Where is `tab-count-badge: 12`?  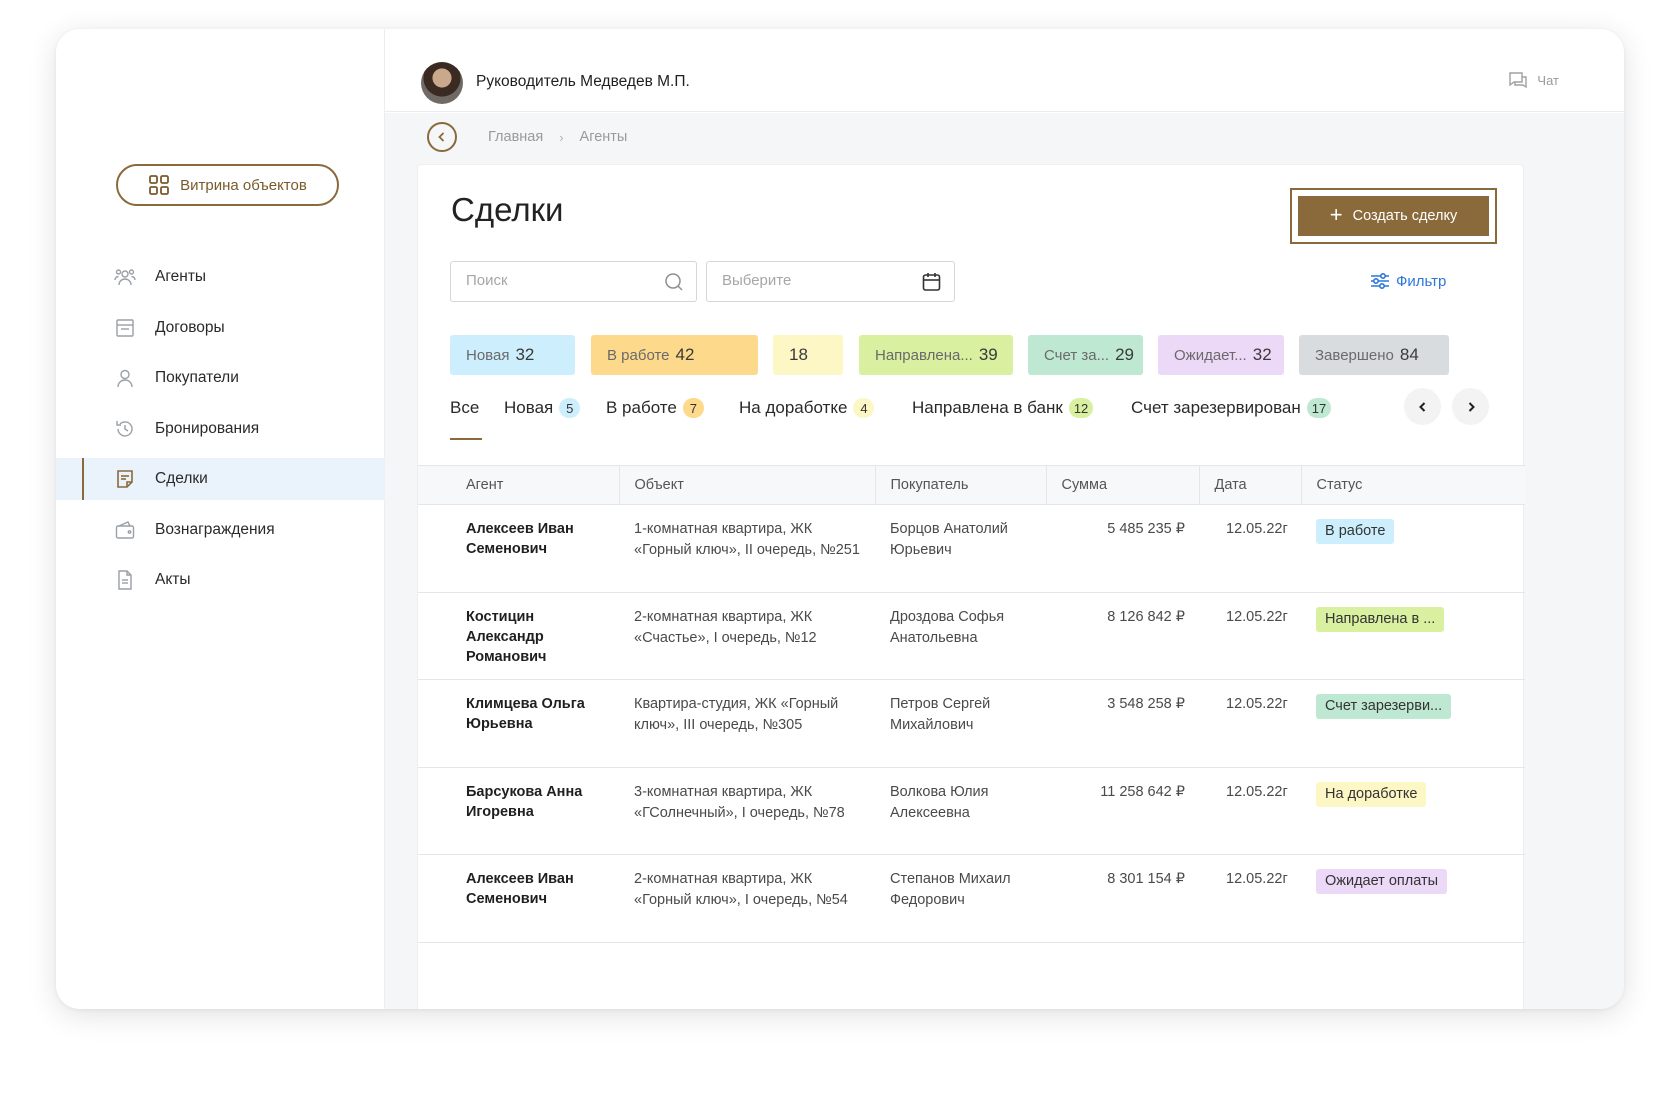
tab-count-badge: 12 is located at coordinates (1081, 408).